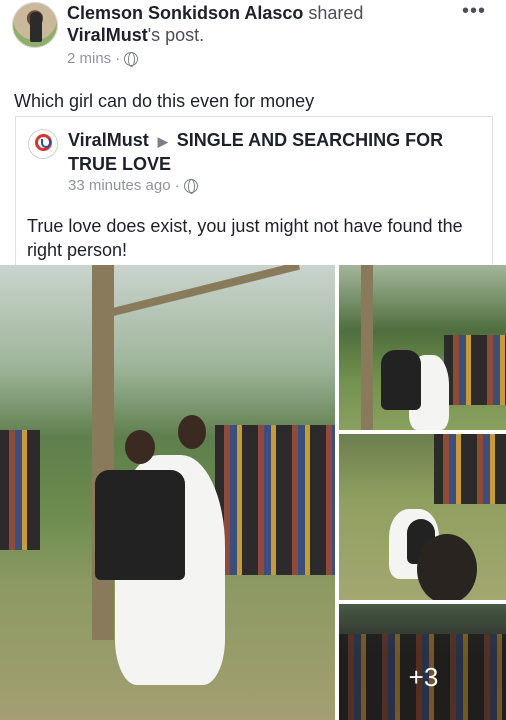 The width and height of the screenshot is (506, 720). Describe the element at coordinates (164, 101) in the screenshot. I see `post-caption: Which girl can do this even for money` at that location.